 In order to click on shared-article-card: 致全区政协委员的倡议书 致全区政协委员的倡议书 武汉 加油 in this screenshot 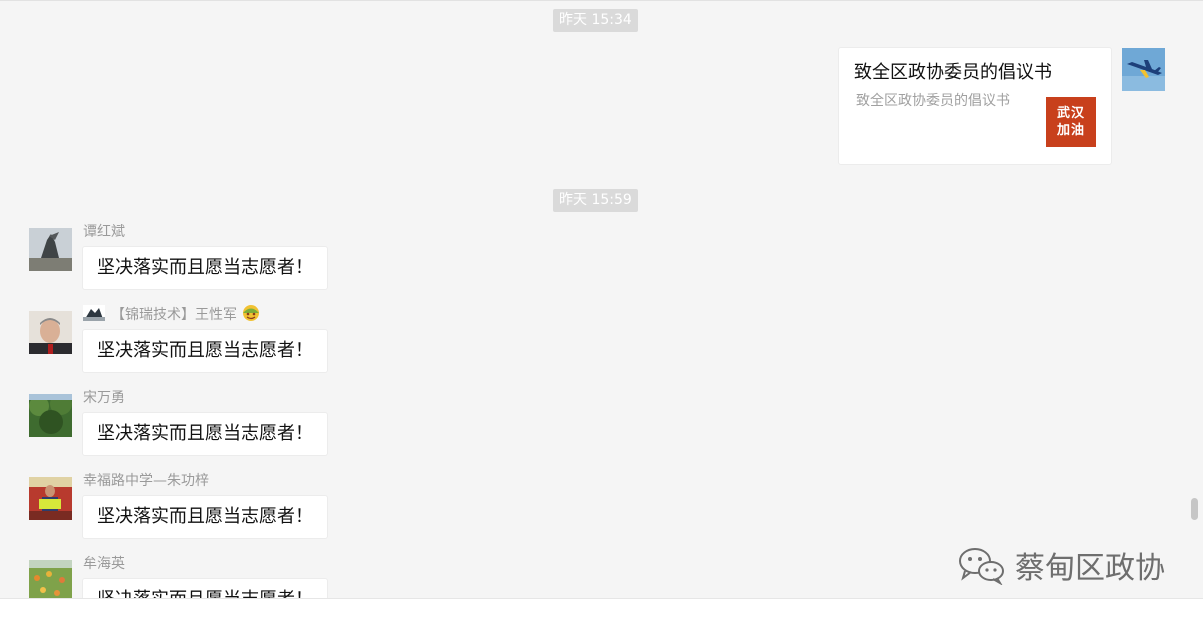, I will do `click(975, 106)`.